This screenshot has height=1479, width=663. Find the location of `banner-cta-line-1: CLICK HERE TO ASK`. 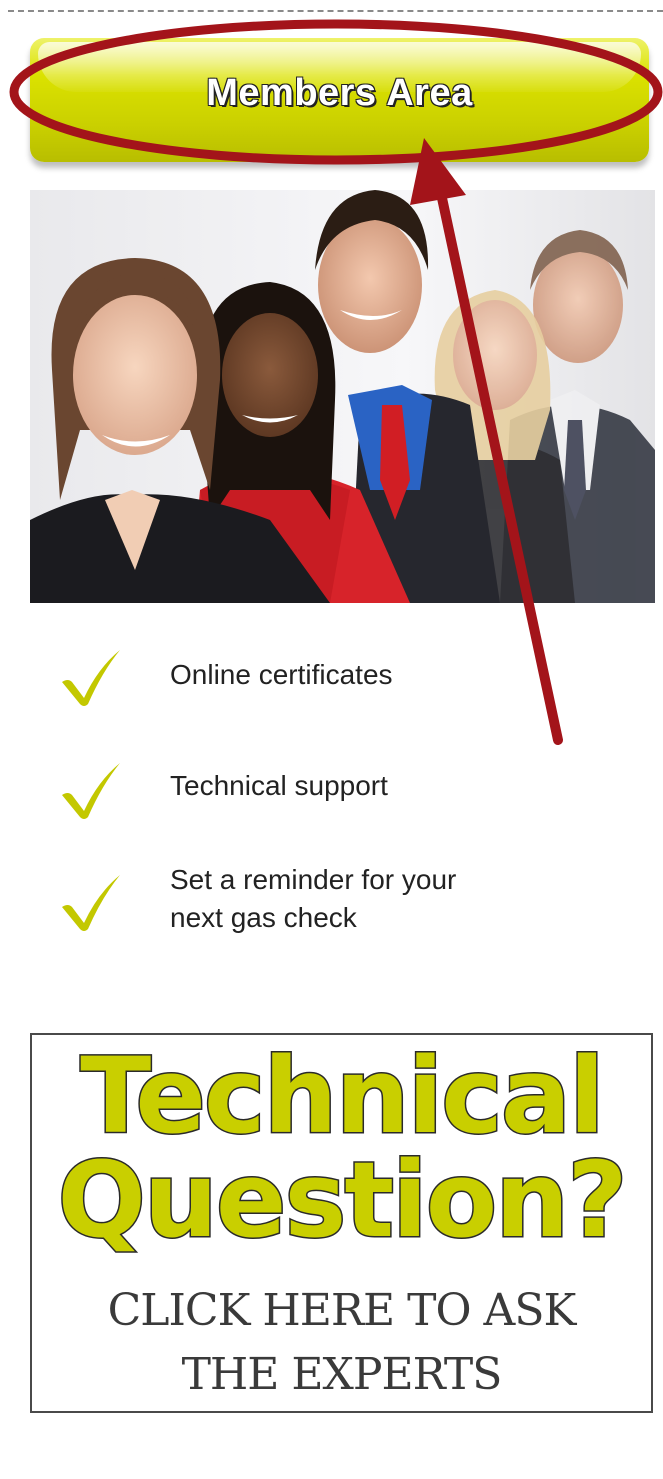

banner-cta-line-1: CLICK HERE TO ASK is located at coordinates (342, 1310).